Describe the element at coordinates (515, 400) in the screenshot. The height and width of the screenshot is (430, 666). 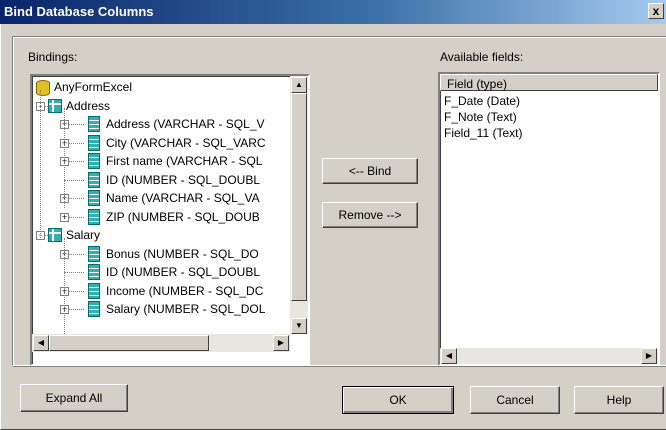
I see `cancel-button: Cancel` at that location.